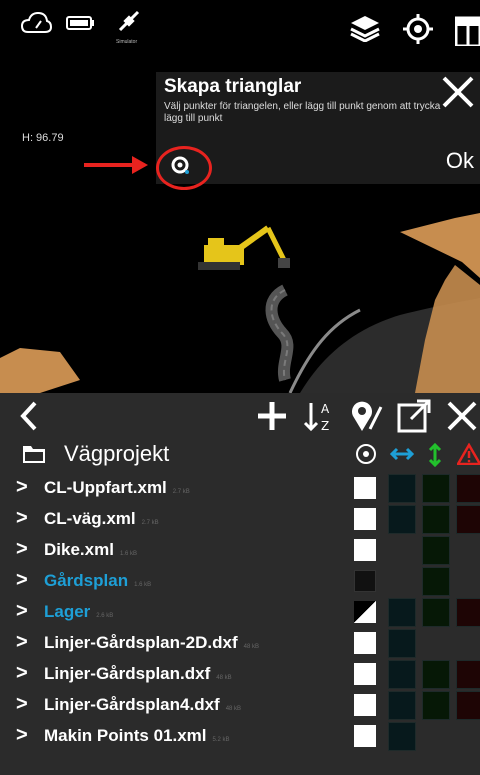 The height and width of the screenshot is (775, 480). I want to click on ok-button: Ok, so click(460, 161).